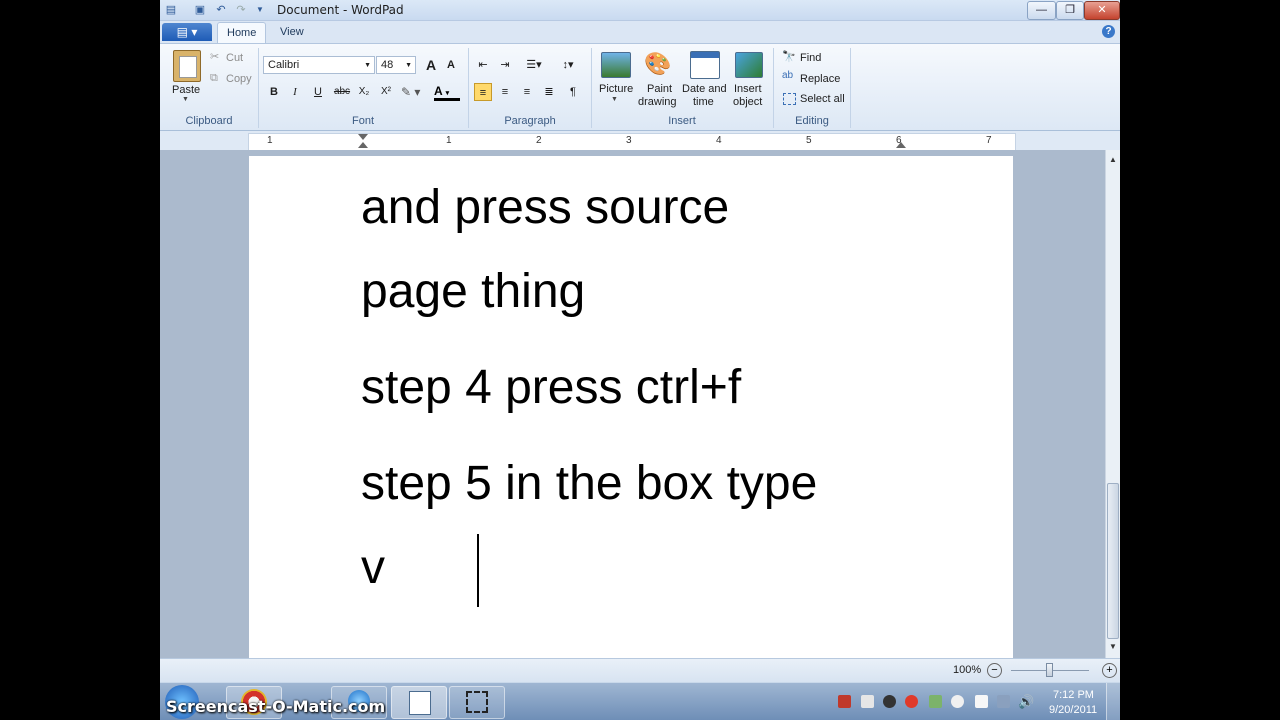 Image resolution: width=1280 pixels, height=720 pixels. Describe the element at coordinates (200, 10) in the screenshot. I see `save-icon: ▣` at that location.